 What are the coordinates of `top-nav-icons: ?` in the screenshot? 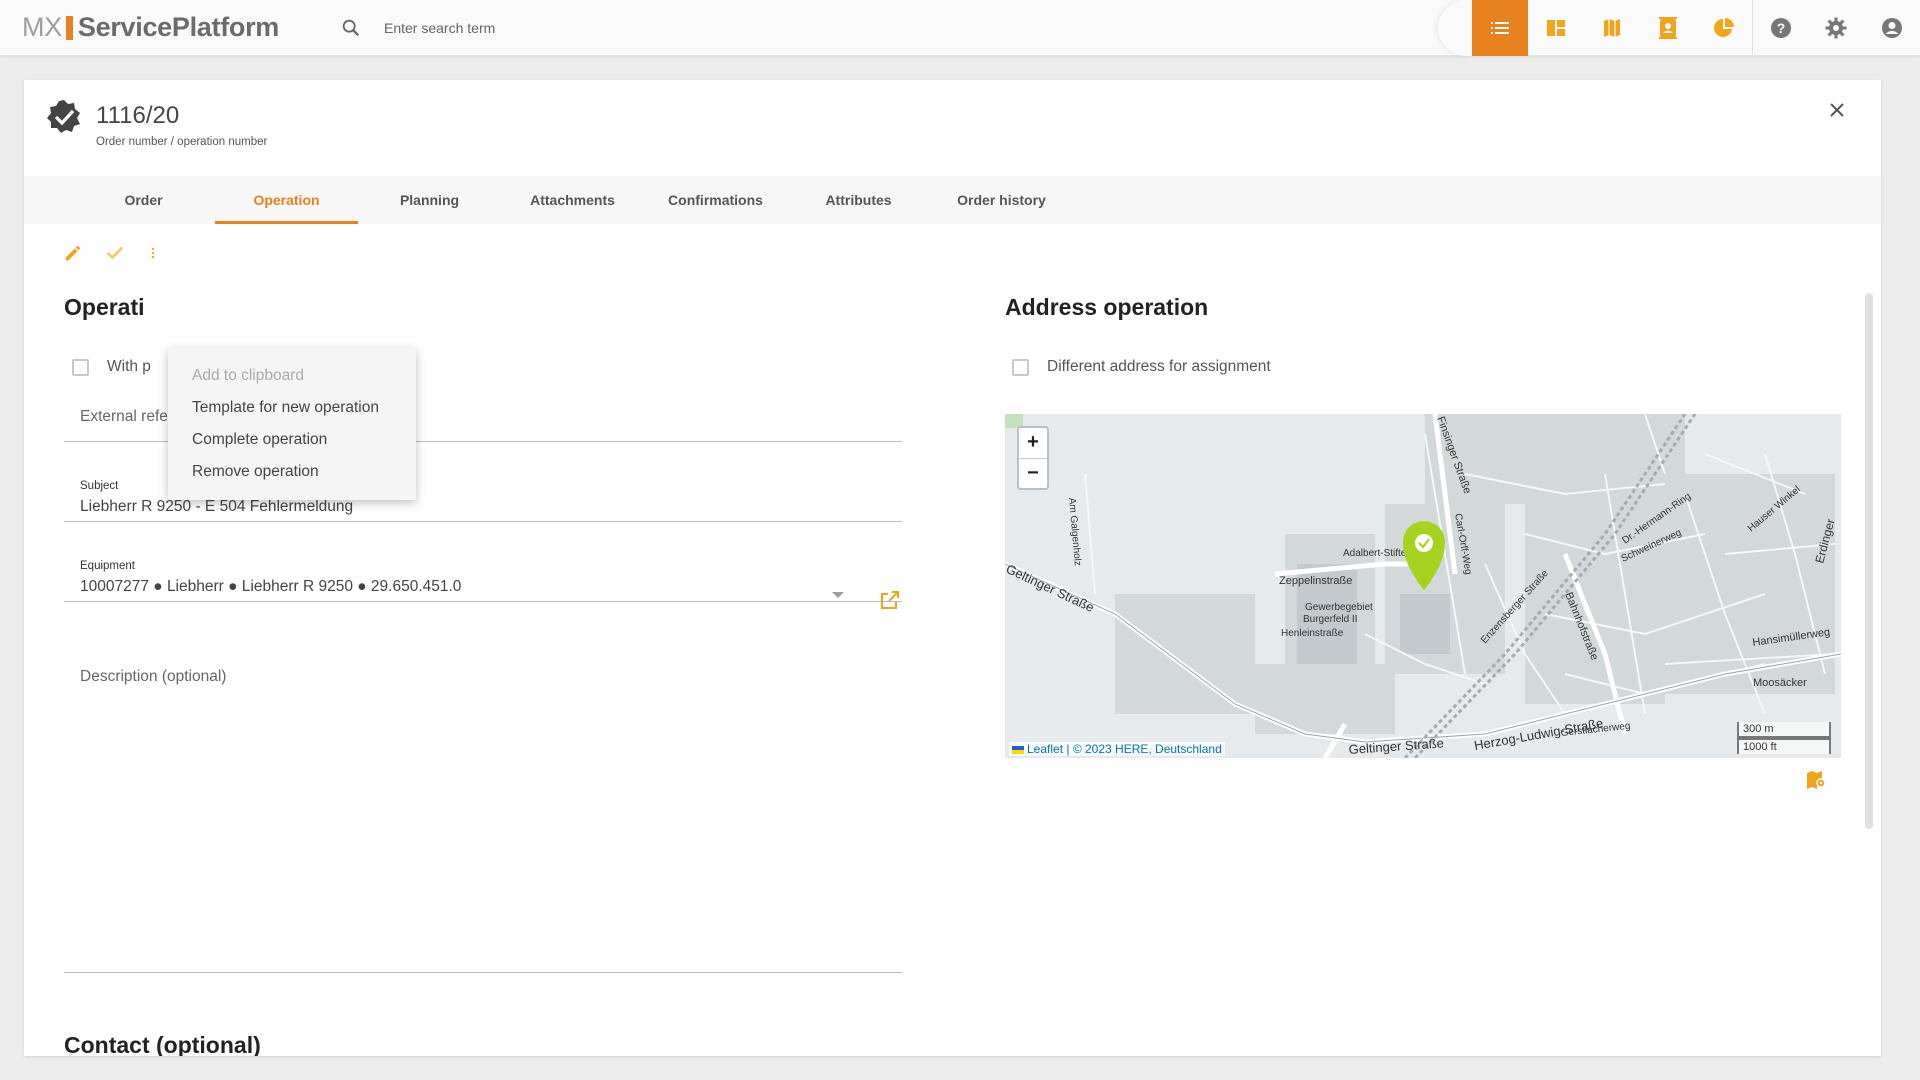 It's located at (1679, 28).